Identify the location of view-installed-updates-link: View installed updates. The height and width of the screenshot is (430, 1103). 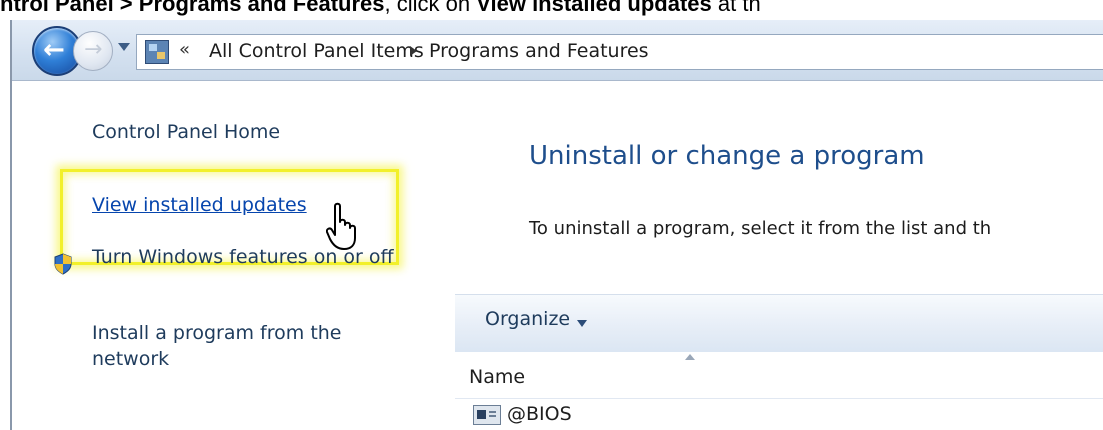
(199, 205).